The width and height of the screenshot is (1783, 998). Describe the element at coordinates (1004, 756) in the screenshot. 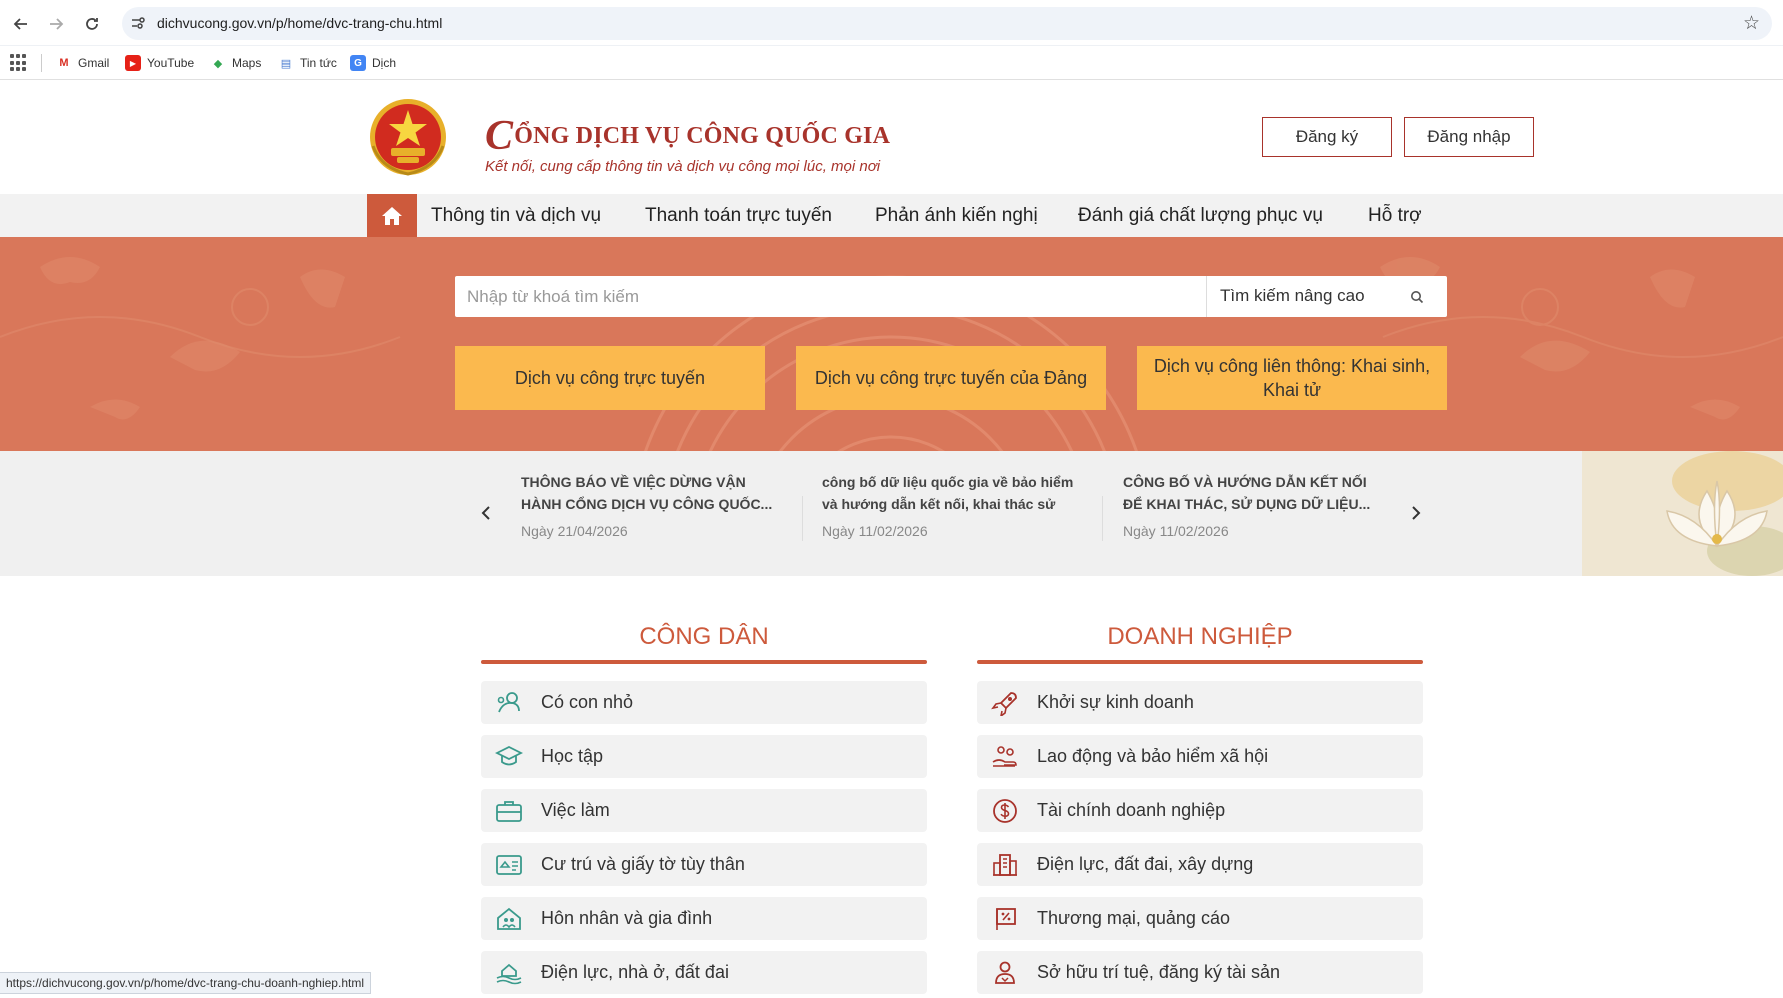

I see `labor-insurance-icon` at that location.